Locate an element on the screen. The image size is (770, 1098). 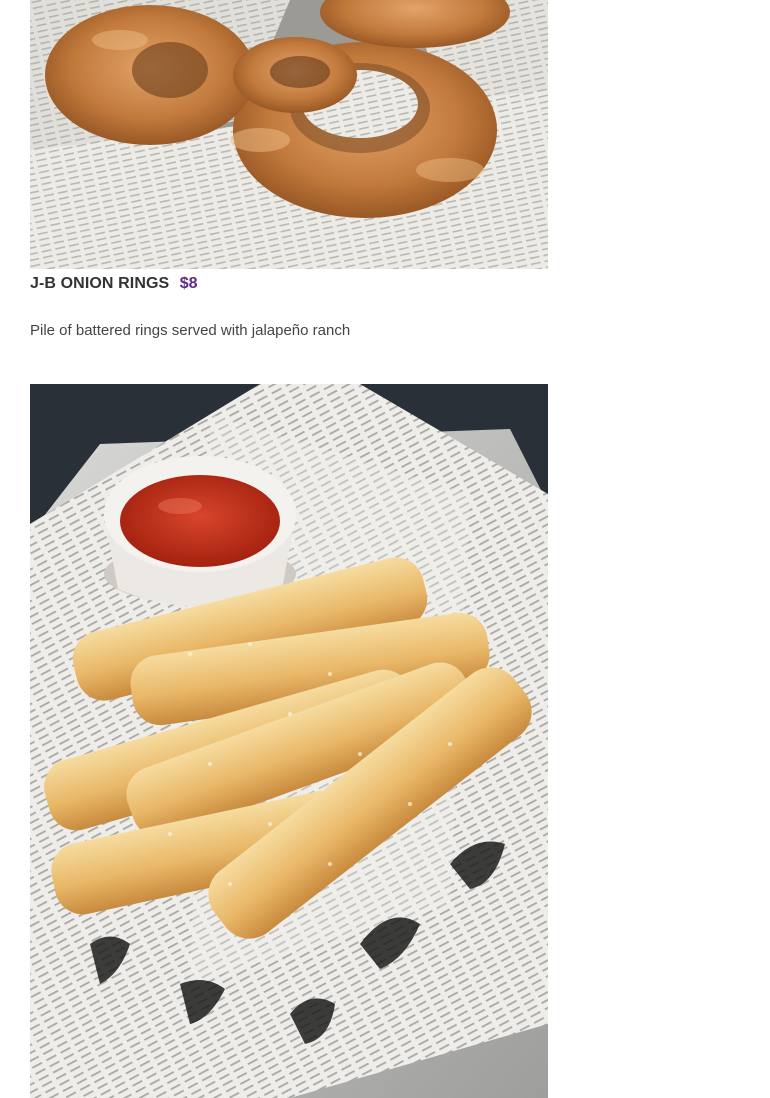
item-price: $8 is located at coordinates (188, 283).